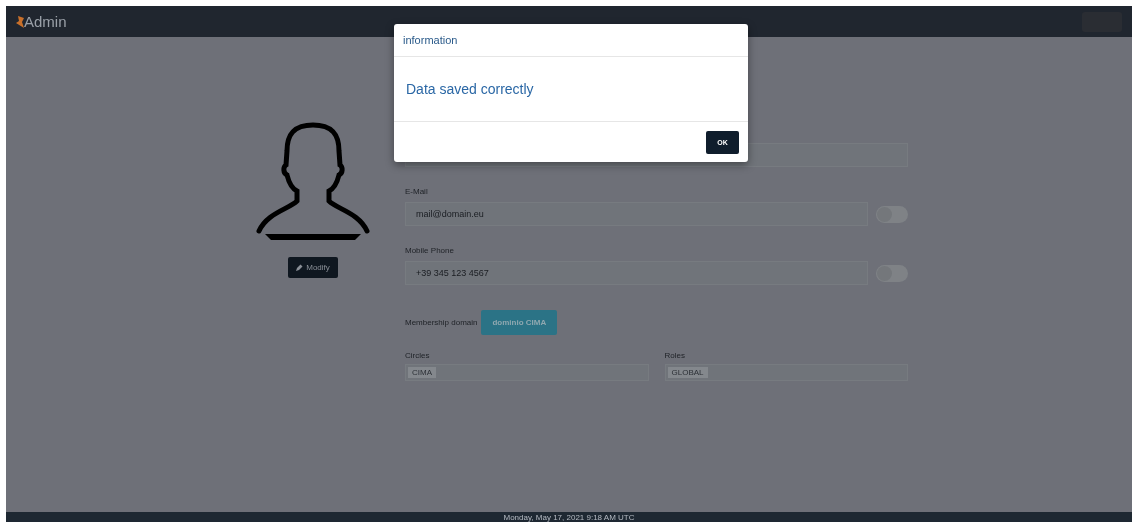 The height and width of the screenshot is (522, 1132). Describe the element at coordinates (571, 40) in the screenshot. I see `dialog-title: information` at that location.